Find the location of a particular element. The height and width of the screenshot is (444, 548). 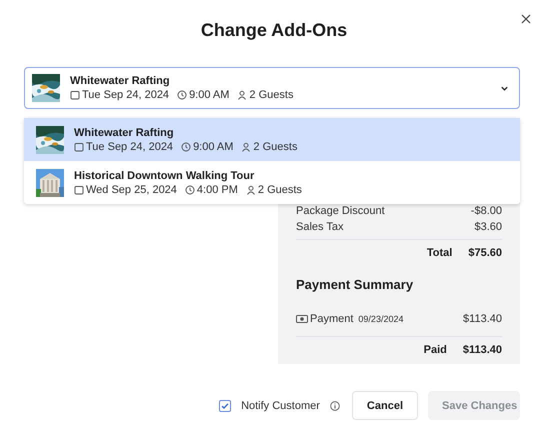

dropdown-option: Whitewater Rafting Tue Sep 24, 2024 9:00 AM 2 Guests is located at coordinates (272, 139).